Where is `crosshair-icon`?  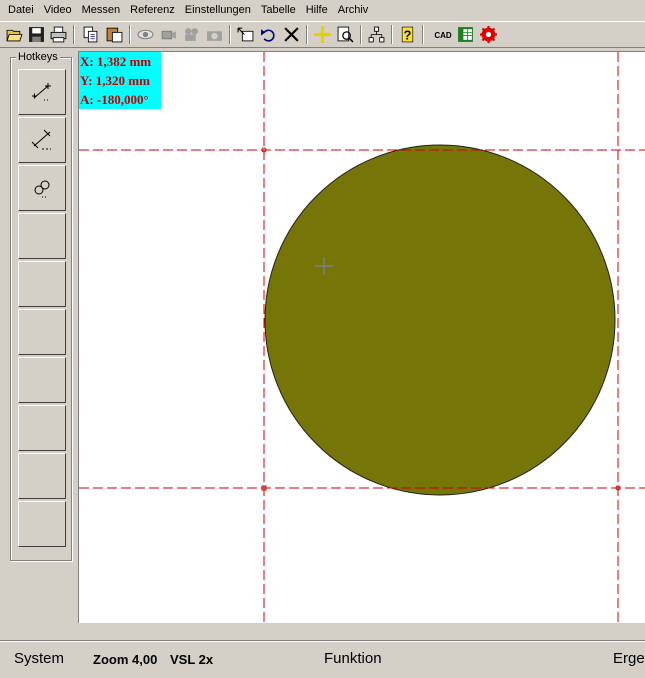 crosshair-icon is located at coordinates (322, 34).